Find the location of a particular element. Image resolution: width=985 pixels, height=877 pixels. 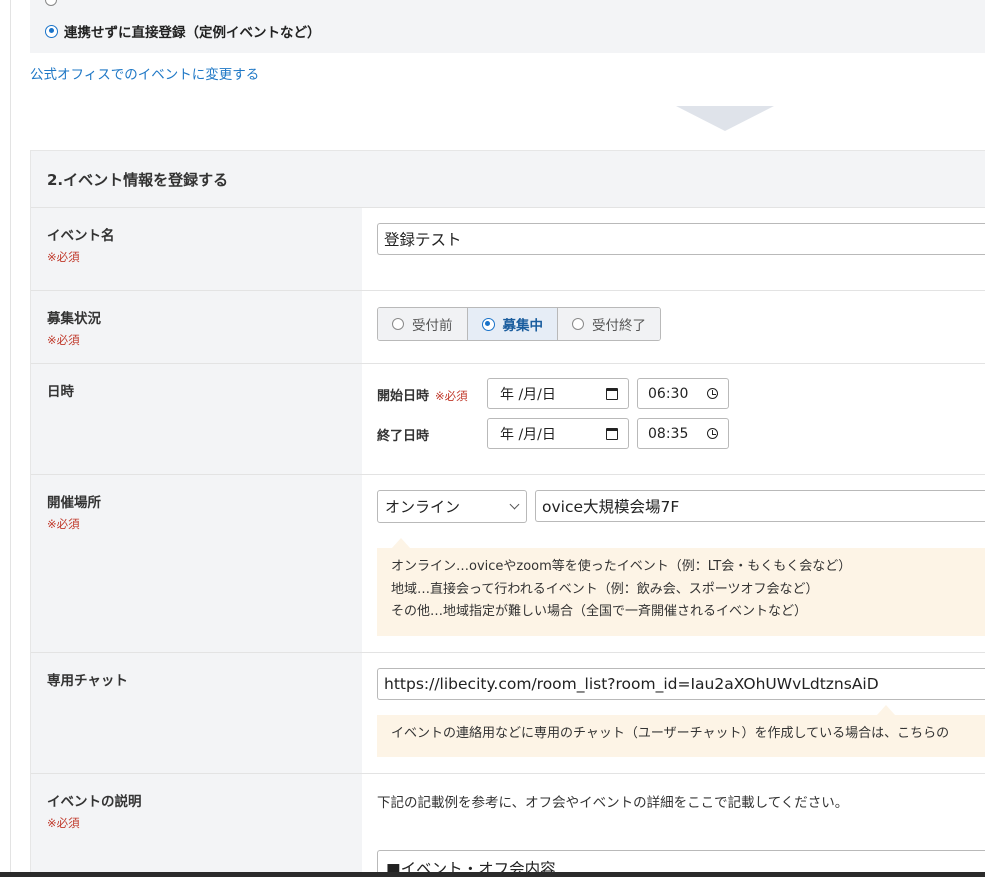

status-option-label: 募集中 is located at coordinates (523, 326).